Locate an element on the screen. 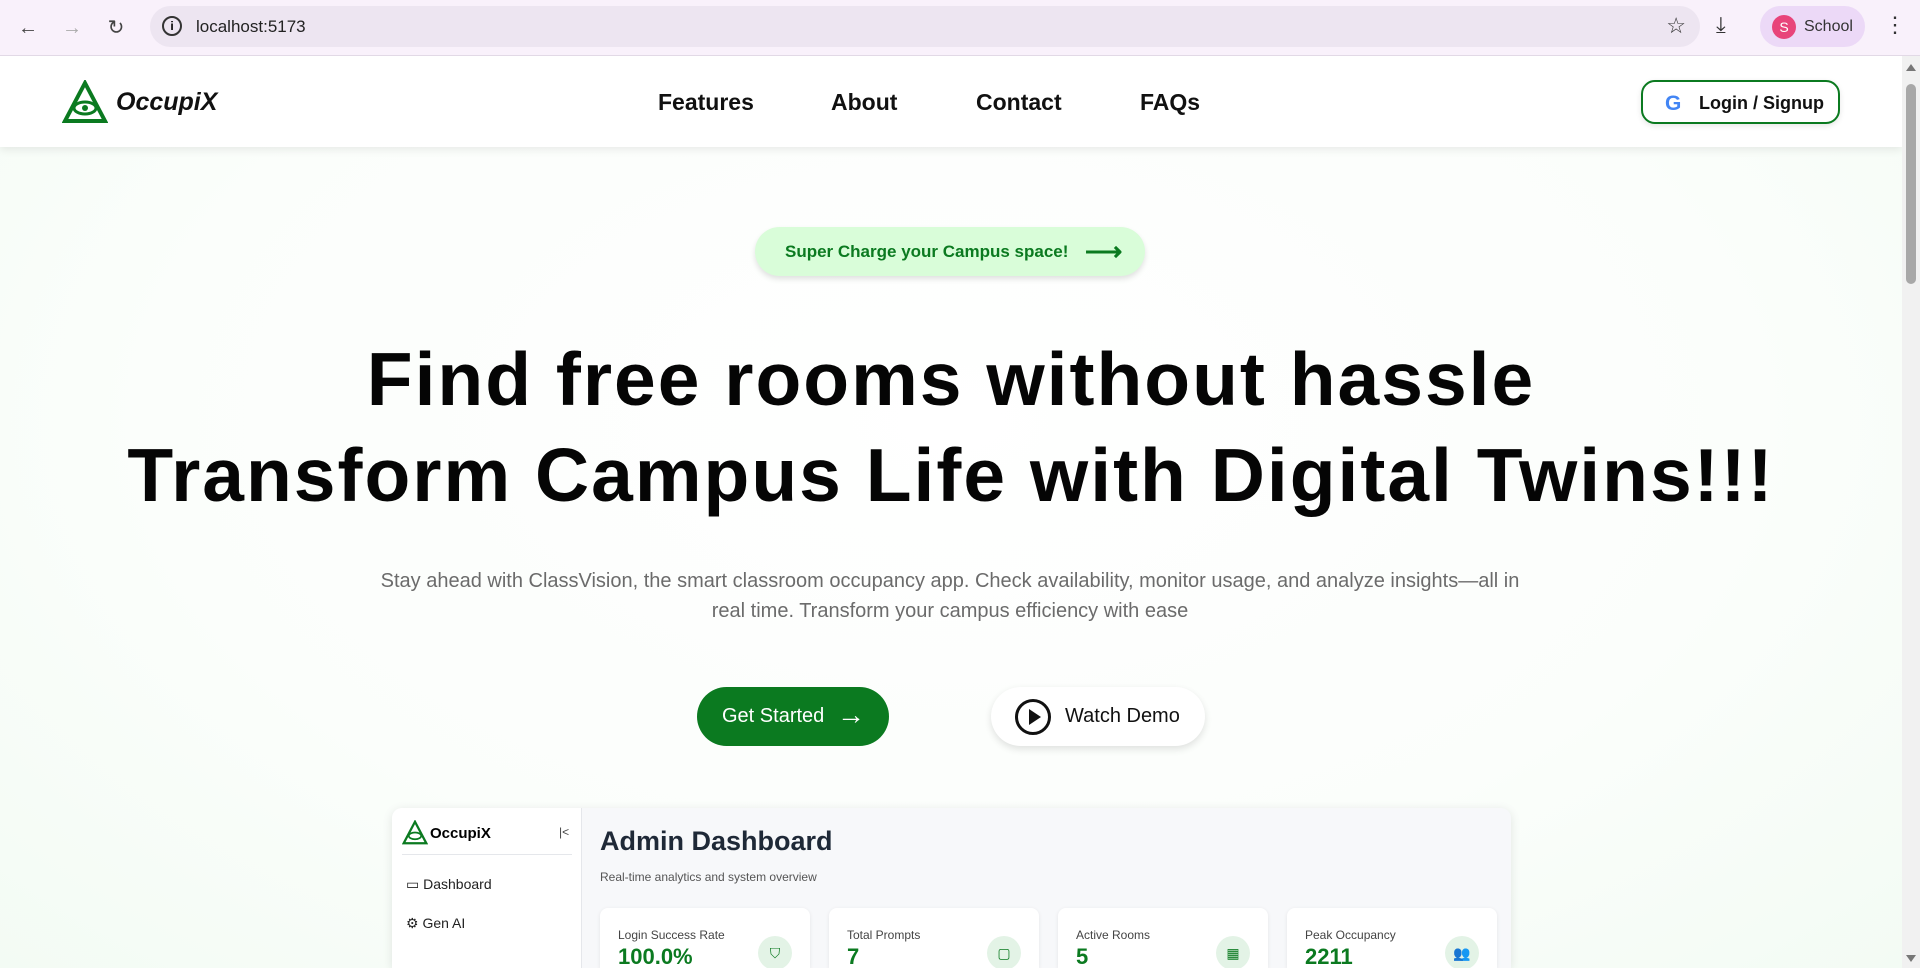 This screenshot has height=968, width=1920. watch-demo-label: Watch Demo is located at coordinates (1122, 716).